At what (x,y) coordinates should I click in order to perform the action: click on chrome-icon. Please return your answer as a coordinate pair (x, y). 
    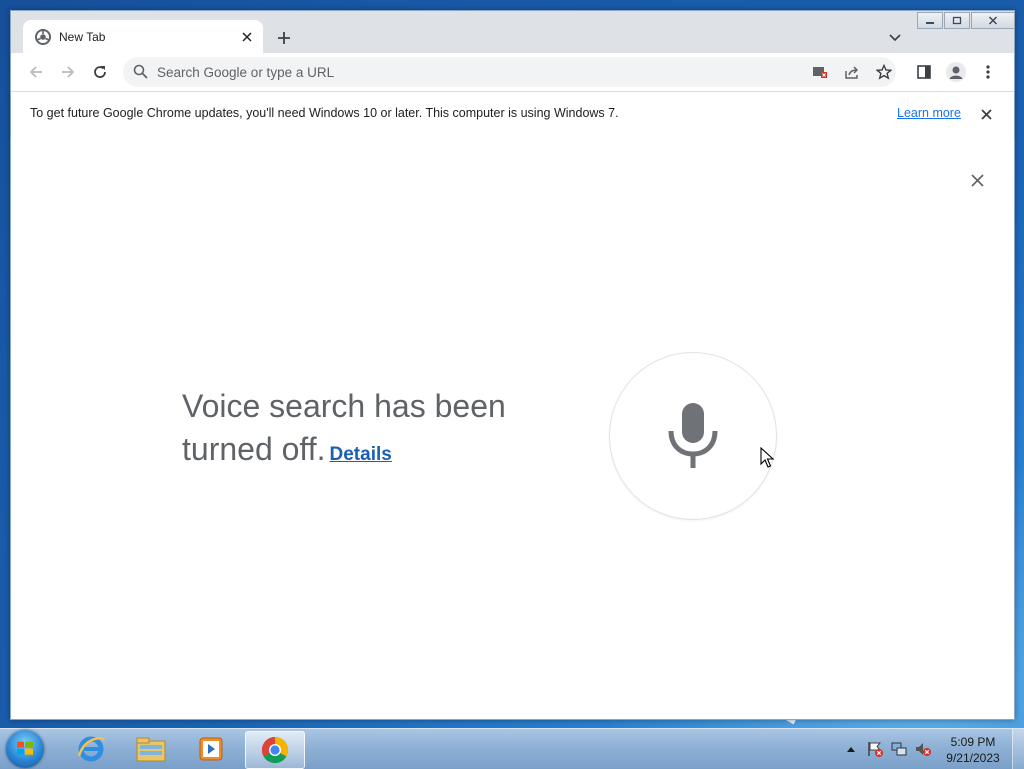
    Looking at the image, I should click on (275, 750).